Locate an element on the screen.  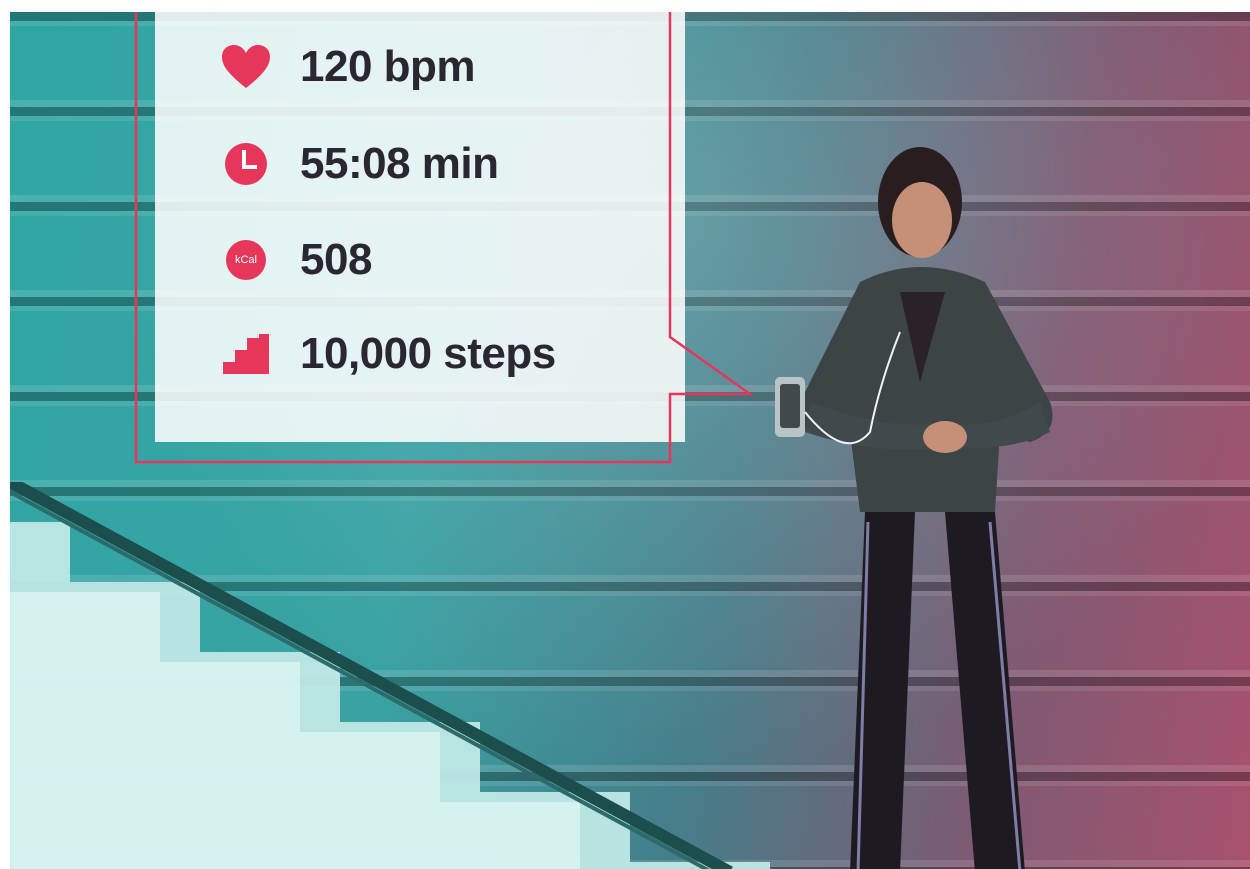
stat-steps: 10,000 steps is located at coordinates (388, 354).